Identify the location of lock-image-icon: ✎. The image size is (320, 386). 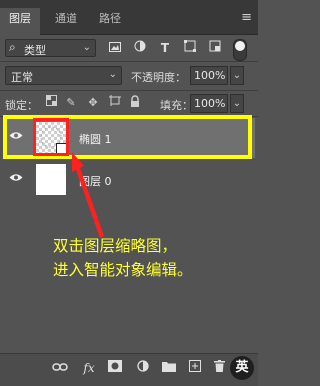
(71, 103).